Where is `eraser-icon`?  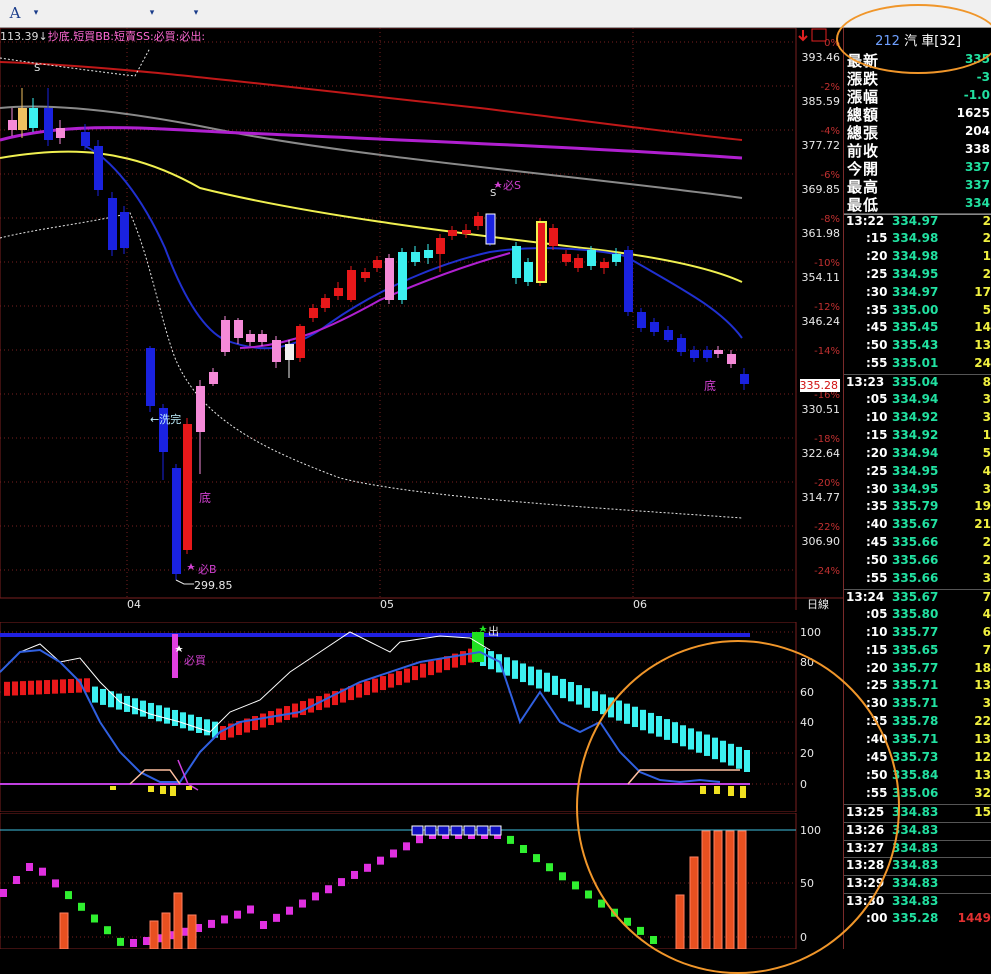
eraser-icon is located at coordinates (78, 13).